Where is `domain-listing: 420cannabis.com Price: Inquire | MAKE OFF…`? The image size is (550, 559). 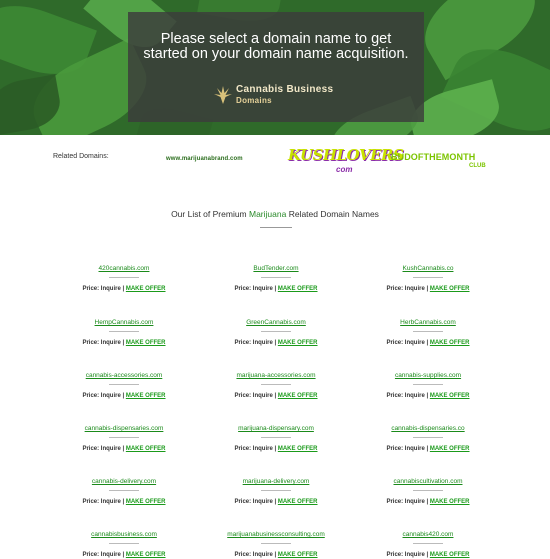 domain-listing: 420cannabis.com Price: Inquire | MAKE OFF… is located at coordinates (124, 278).